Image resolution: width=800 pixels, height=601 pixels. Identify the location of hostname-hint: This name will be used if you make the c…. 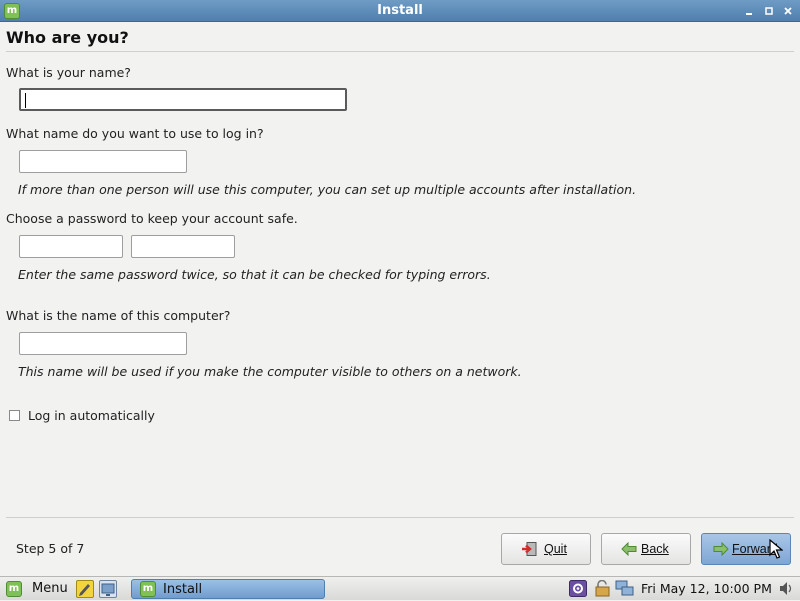
(270, 371).